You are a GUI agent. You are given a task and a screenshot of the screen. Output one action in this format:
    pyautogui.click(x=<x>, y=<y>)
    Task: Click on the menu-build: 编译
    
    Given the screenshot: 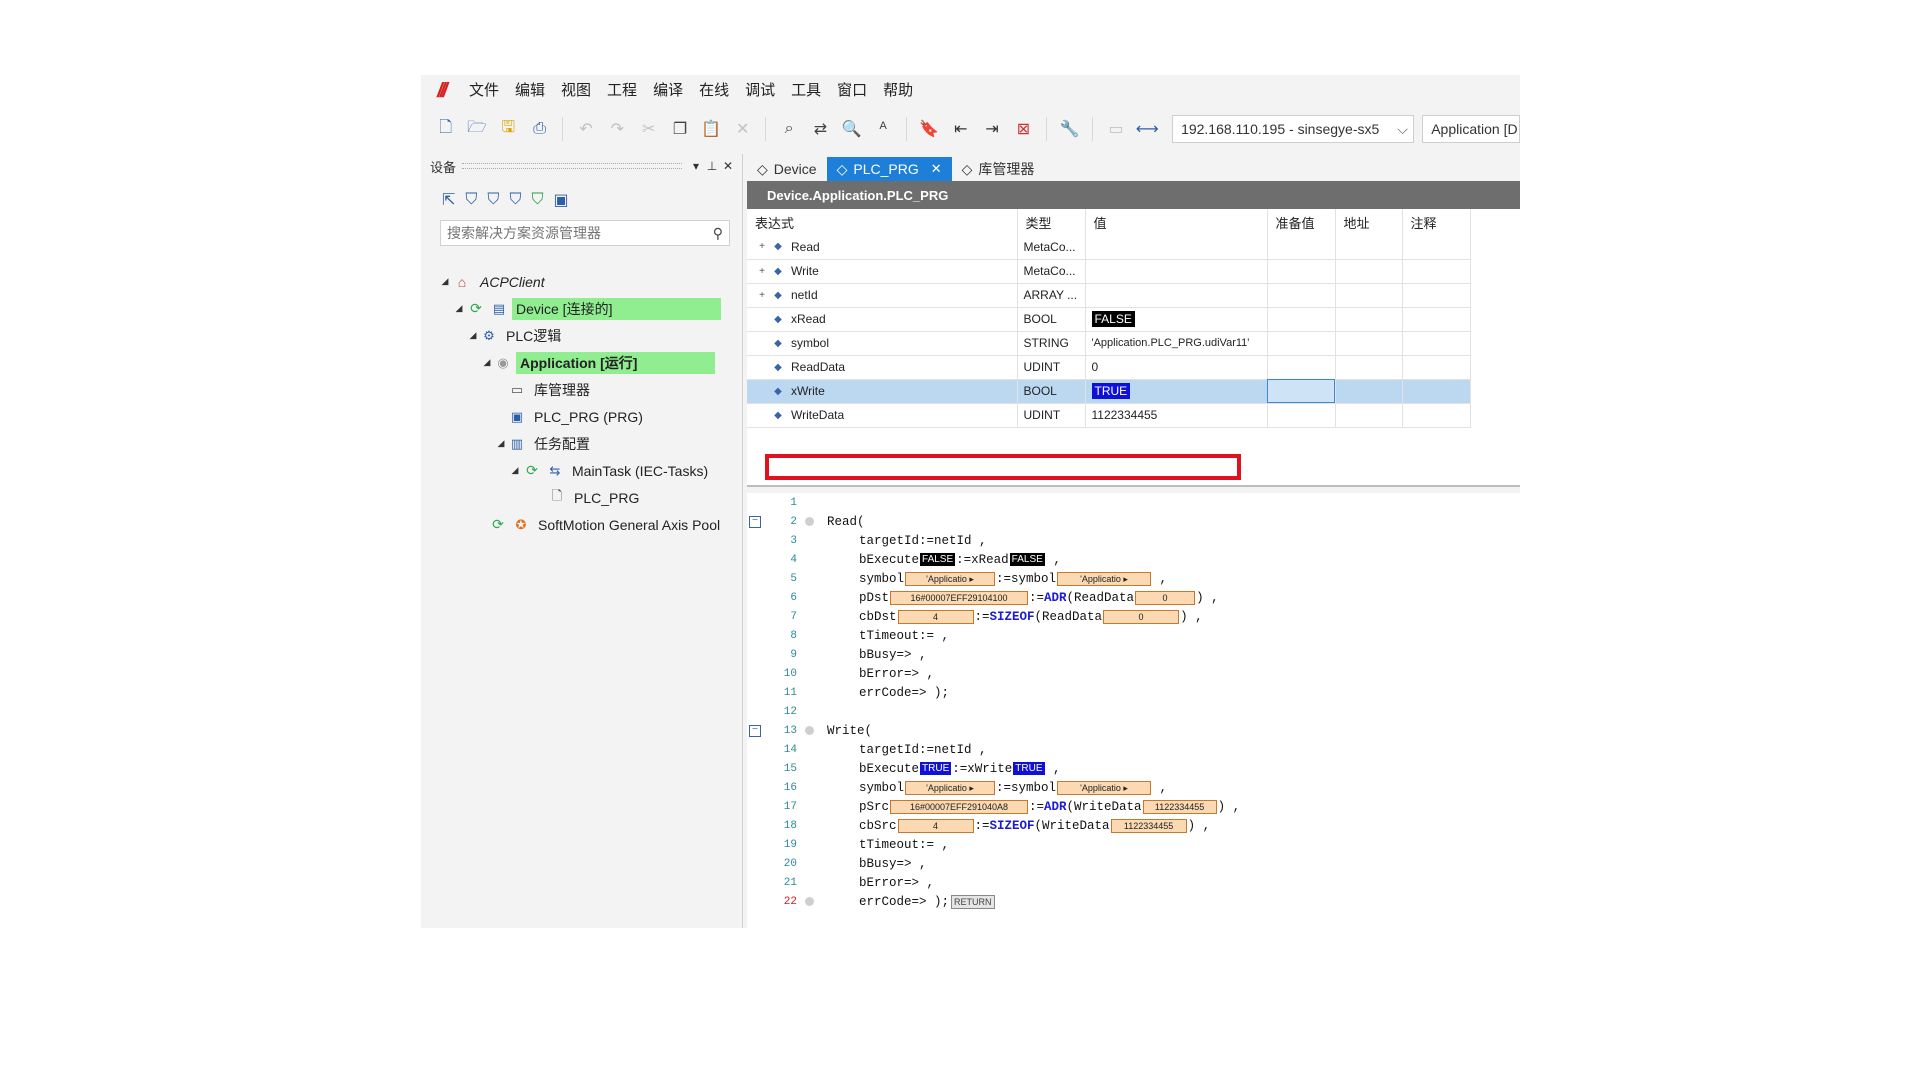 What is the action you would take?
    pyautogui.click(x=668, y=91)
    